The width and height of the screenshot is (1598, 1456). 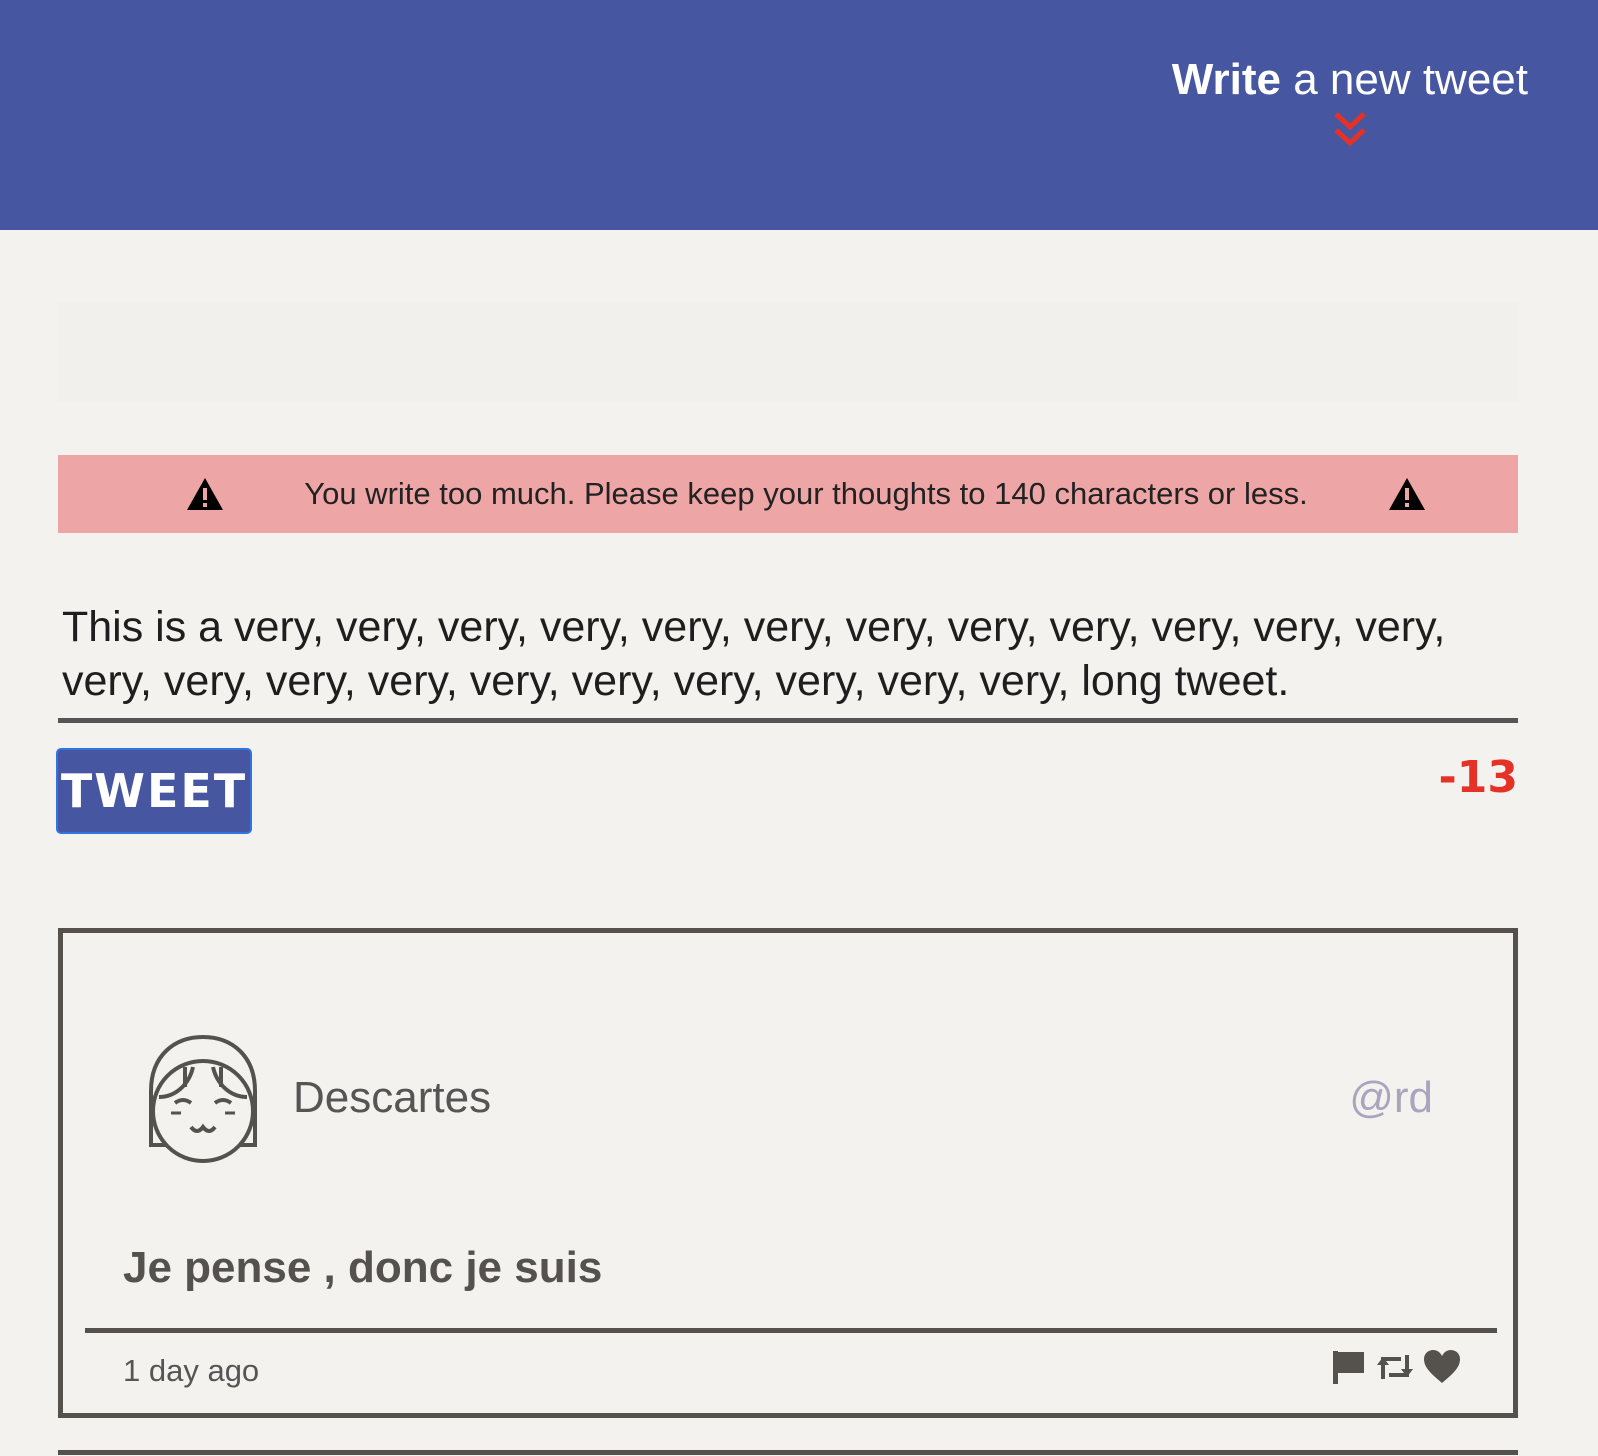 What do you see at coordinates (1391, 1097) in the screenshot?
I see `tweet-author-handle: @rd` at bounding box center [1391, 1097].